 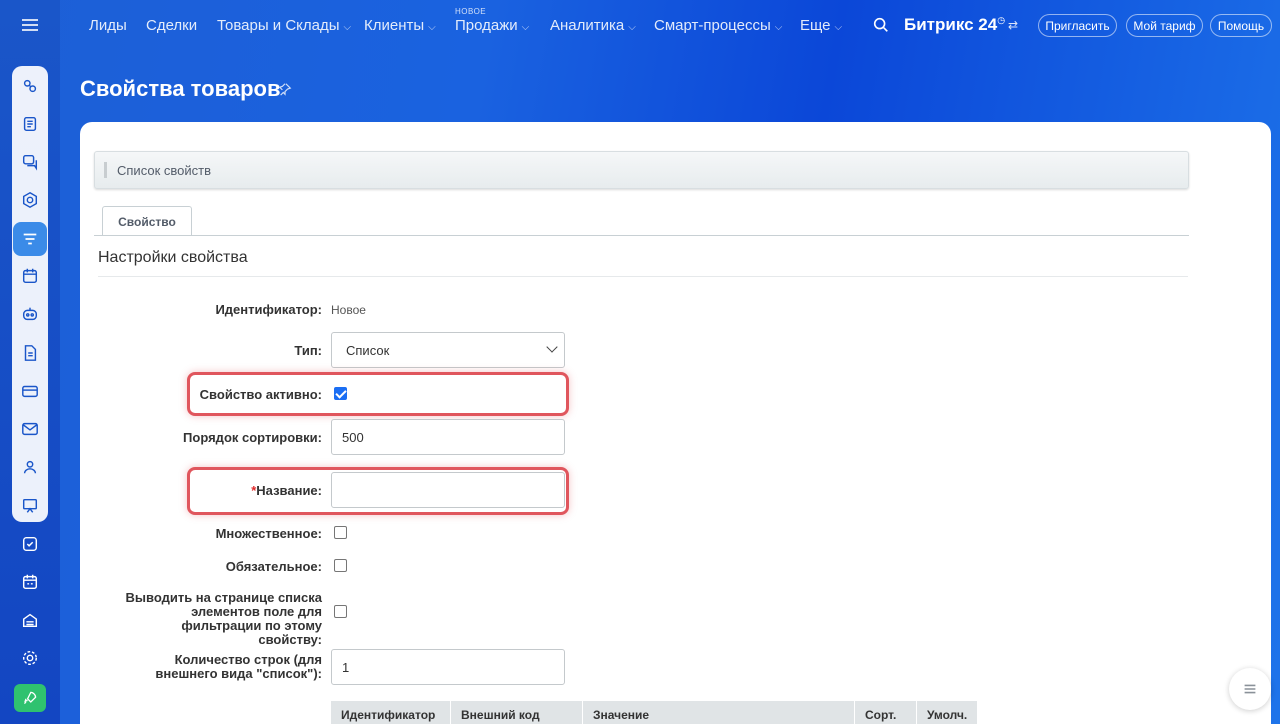 What do you see at coordinates (448, 490) in the screenshot?
I see `name-input` at bounding box center [448, 490].